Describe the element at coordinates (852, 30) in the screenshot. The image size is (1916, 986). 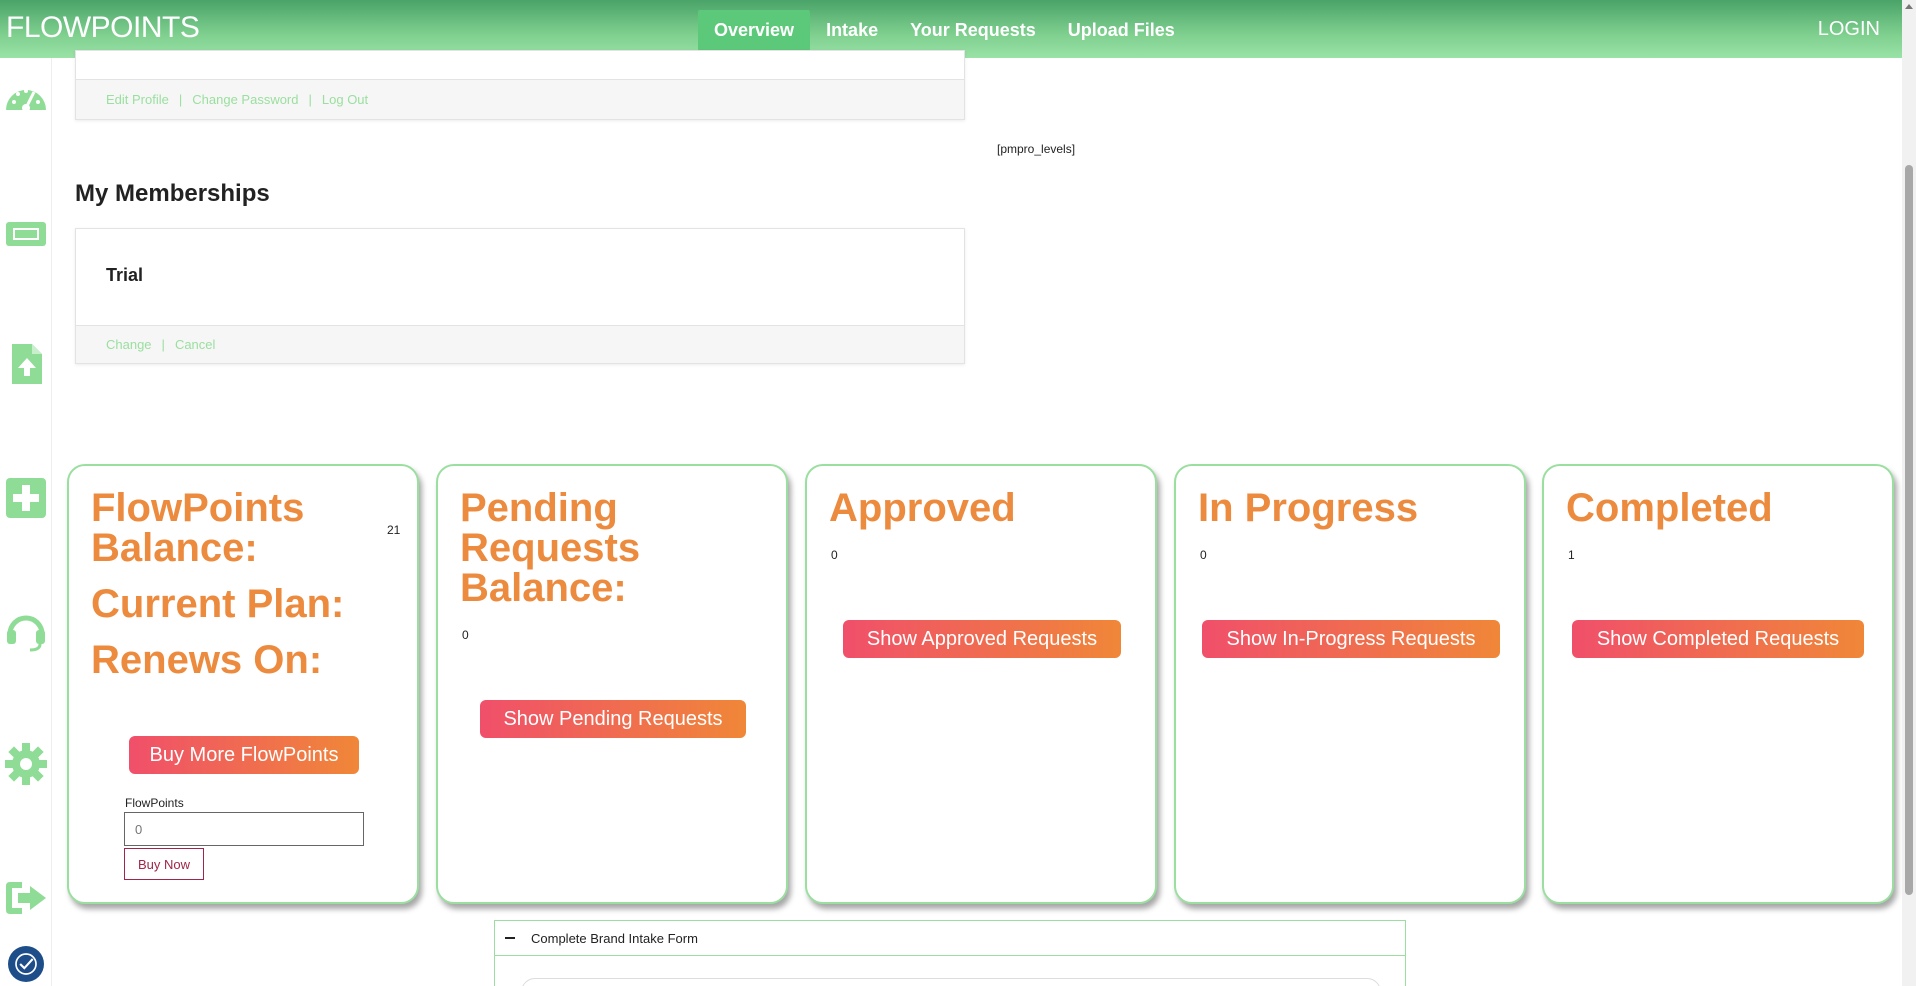
I see `nav-intake: Intake` at that location.